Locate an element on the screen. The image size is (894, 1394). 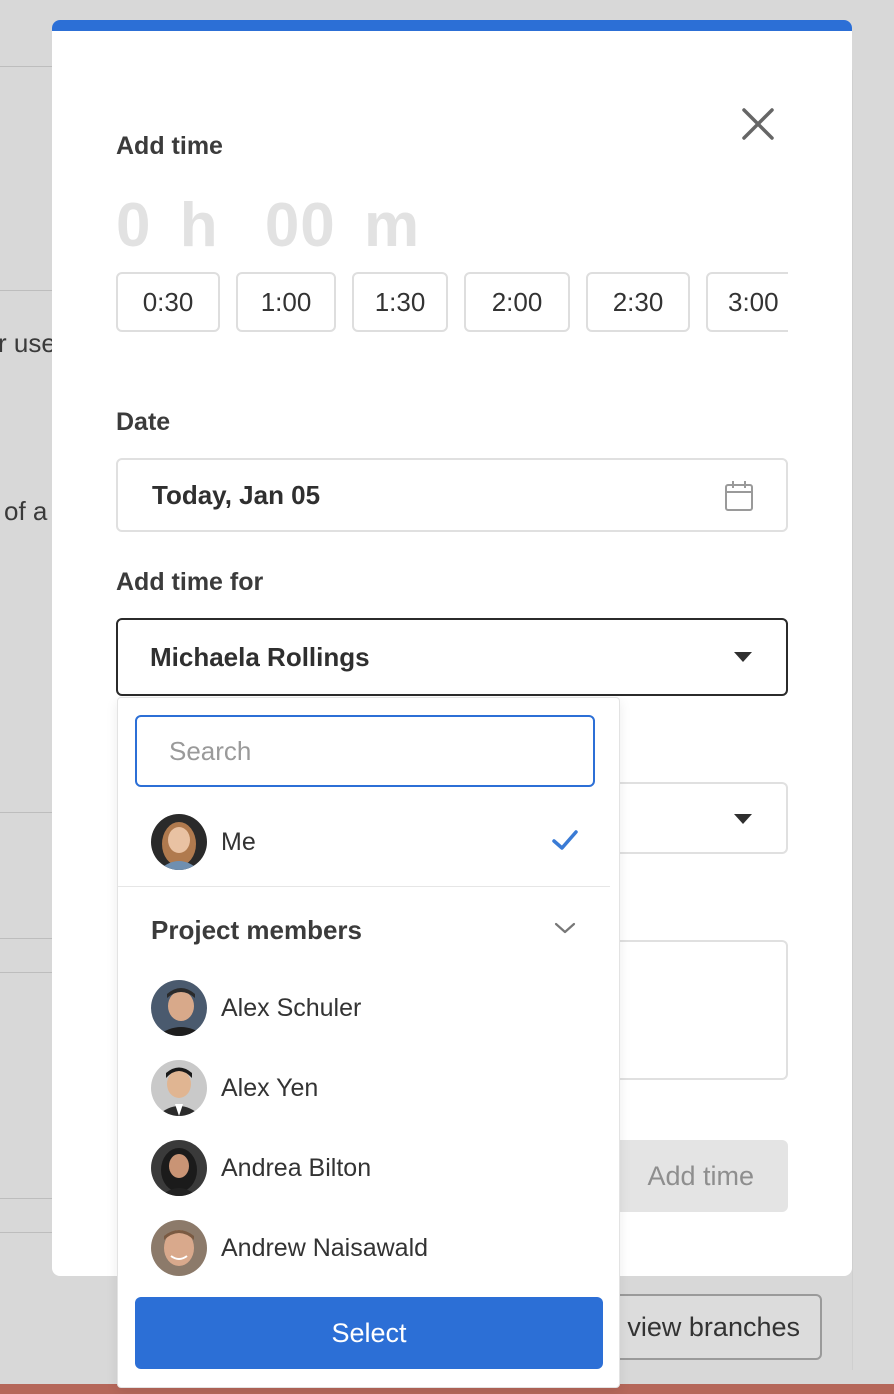
member-option: Andrea Bilton is located at coordinates (371, 1168).